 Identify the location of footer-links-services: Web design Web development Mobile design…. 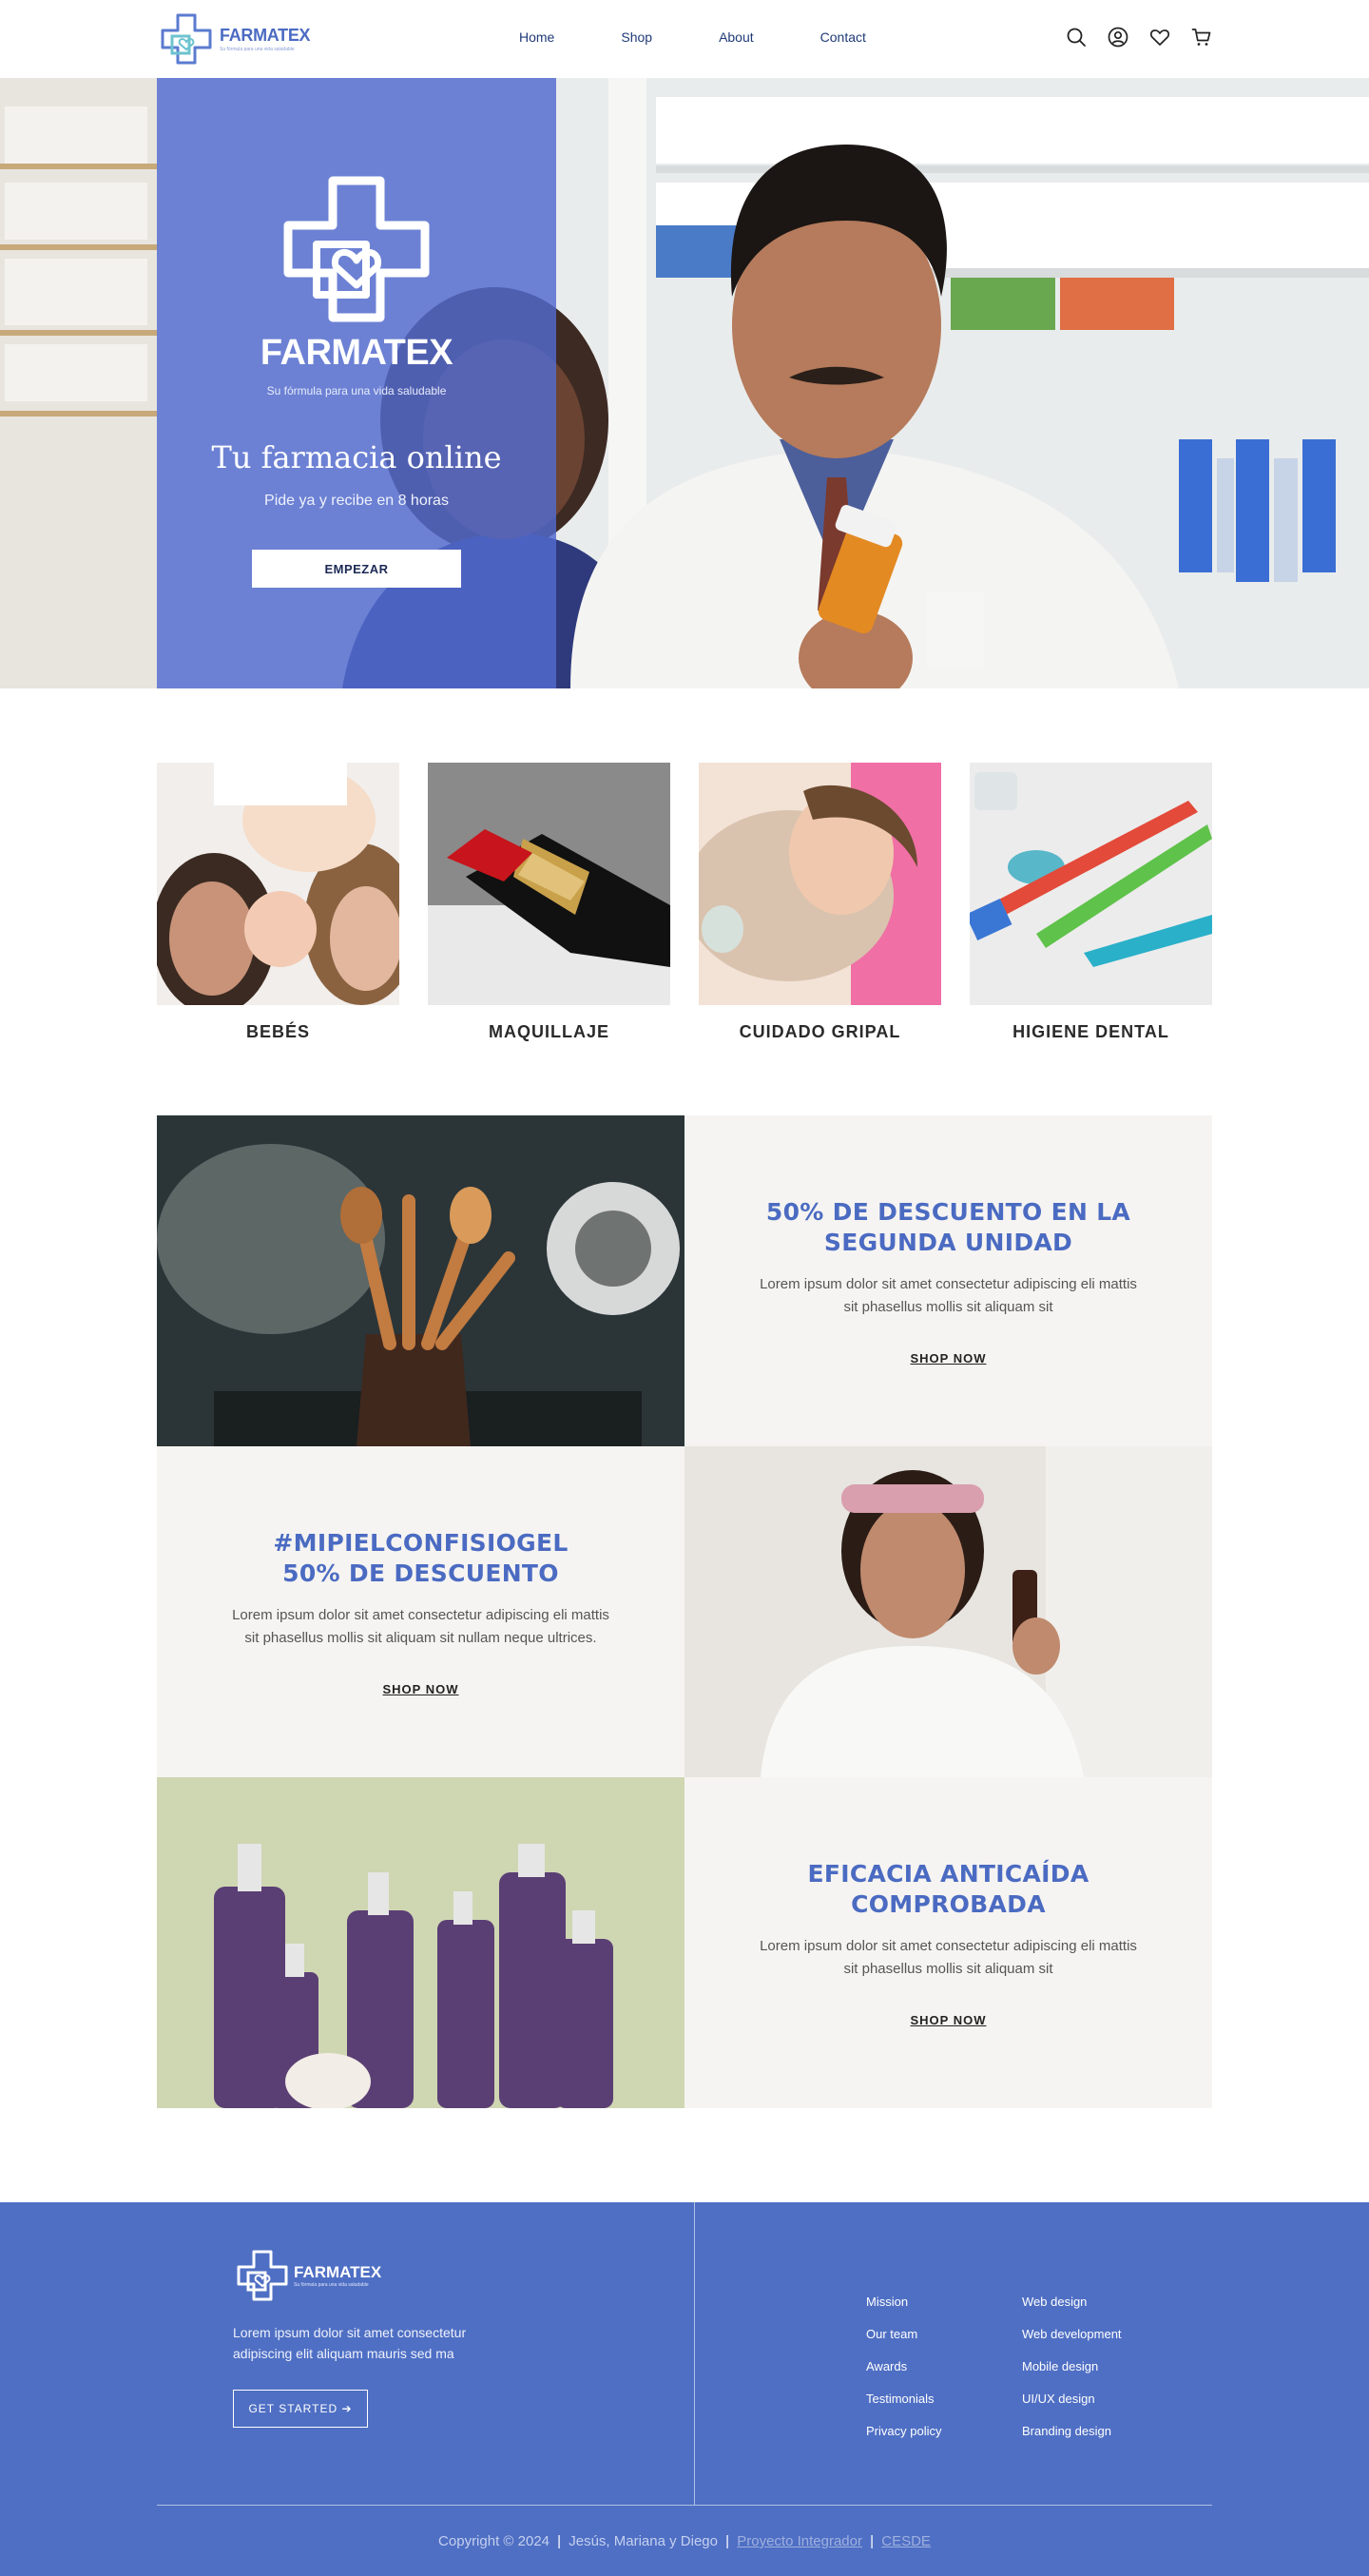
(1072, 2374).